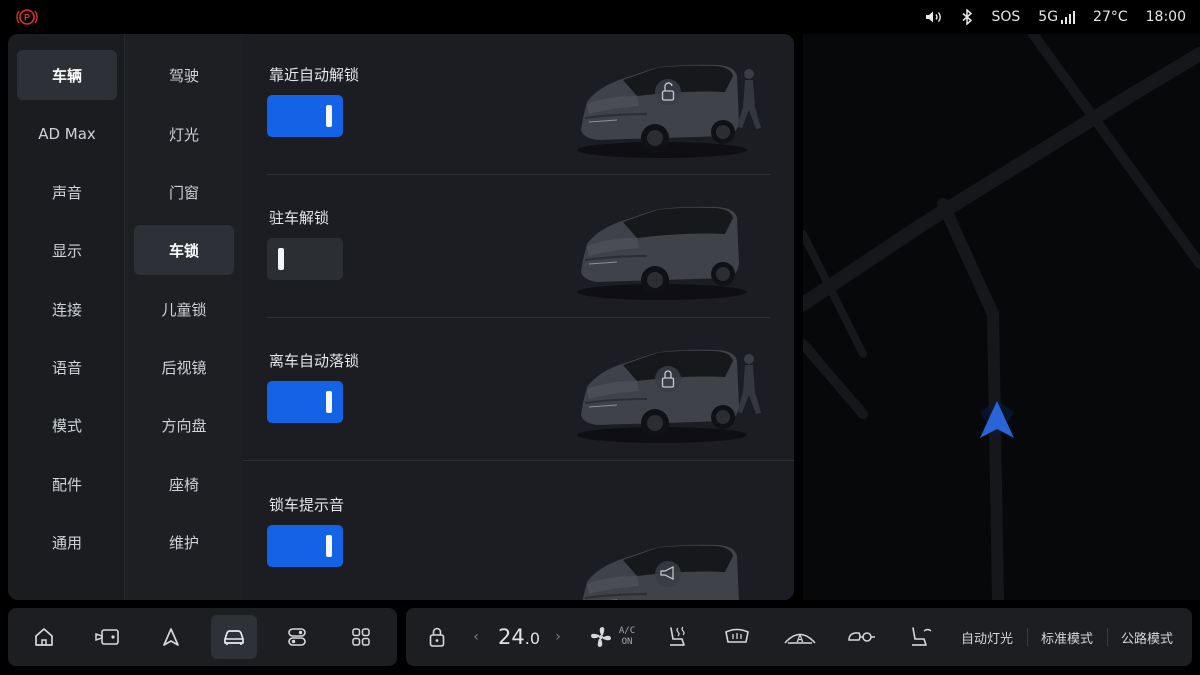 The image size is (1200, 675). Describe the element at coordinates (184, 542) in the screenshot. I see `subnav-maintenance: 维护` at that location.